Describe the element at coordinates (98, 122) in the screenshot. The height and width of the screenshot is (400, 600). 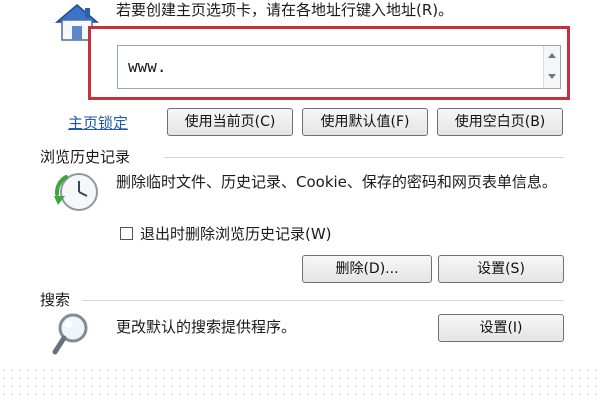
I see `home-lock-link: 主页锁定` at that location.